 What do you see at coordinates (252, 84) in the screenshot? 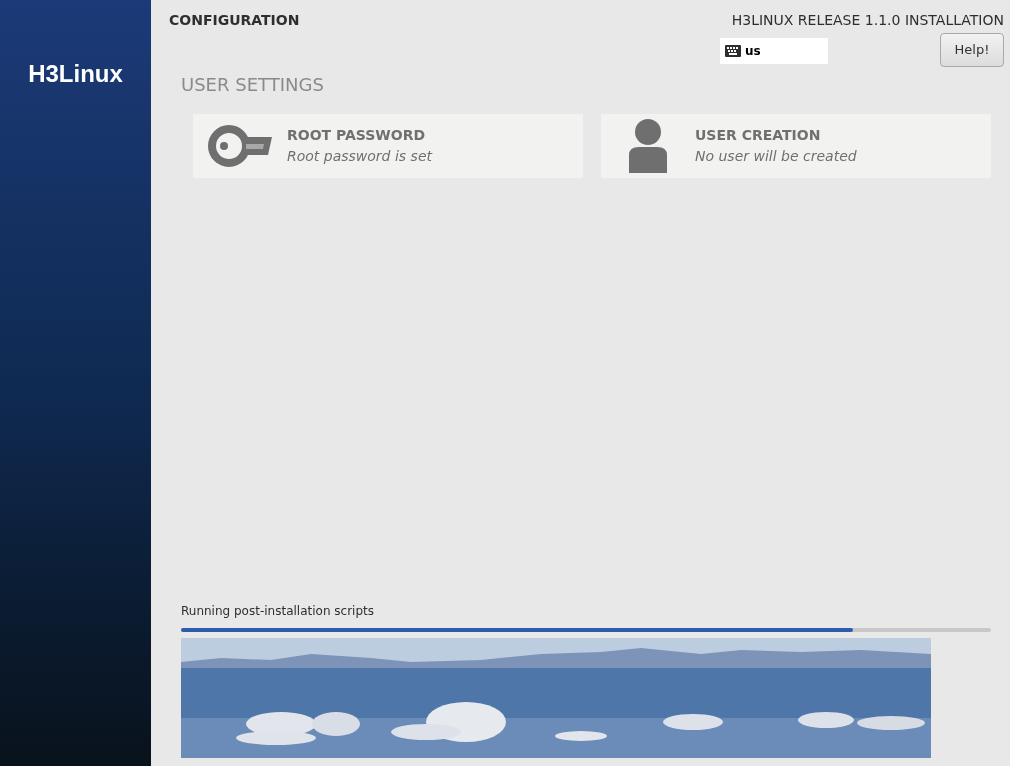
I see `section-title: USER SETTINGS` at bounding box center [252, 84].